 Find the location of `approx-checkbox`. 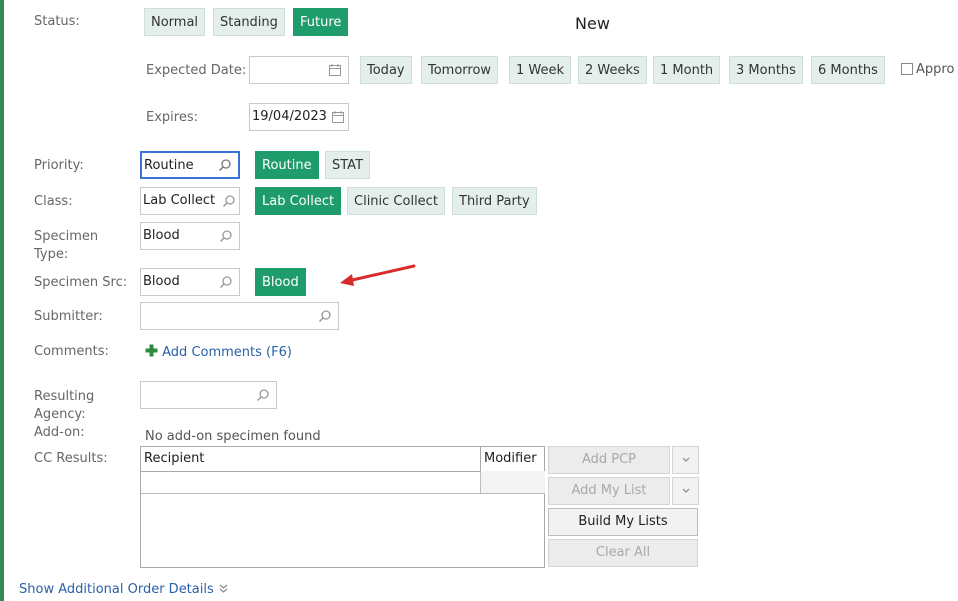

approx-checkbox is located at coordinates (907, 69).